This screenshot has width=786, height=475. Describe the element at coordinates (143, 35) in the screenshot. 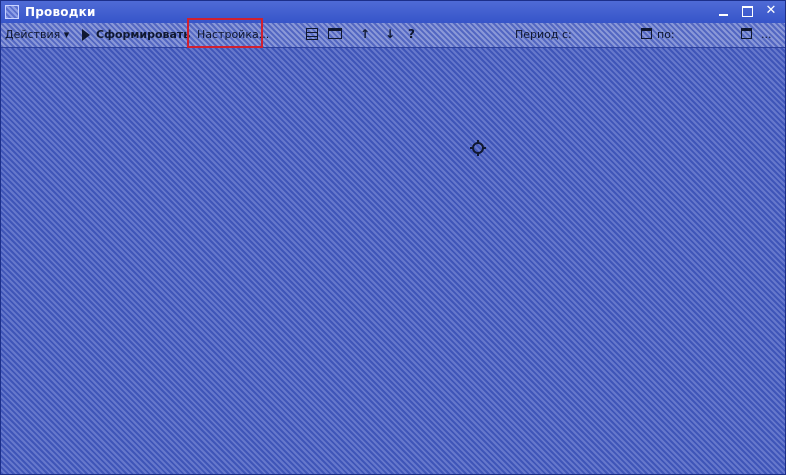

I see `generate-button: Сформировать` at that location.